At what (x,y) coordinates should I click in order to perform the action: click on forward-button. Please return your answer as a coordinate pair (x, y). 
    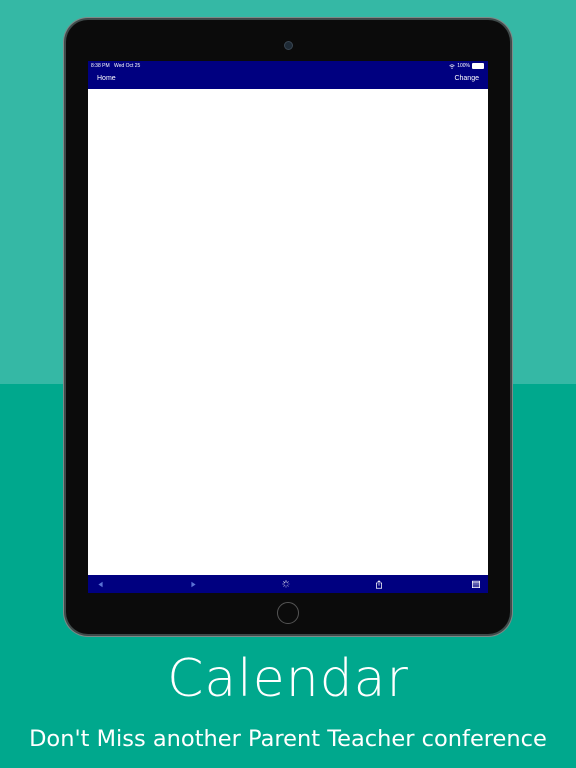
    Looking at the image, I should click on (193, 584).